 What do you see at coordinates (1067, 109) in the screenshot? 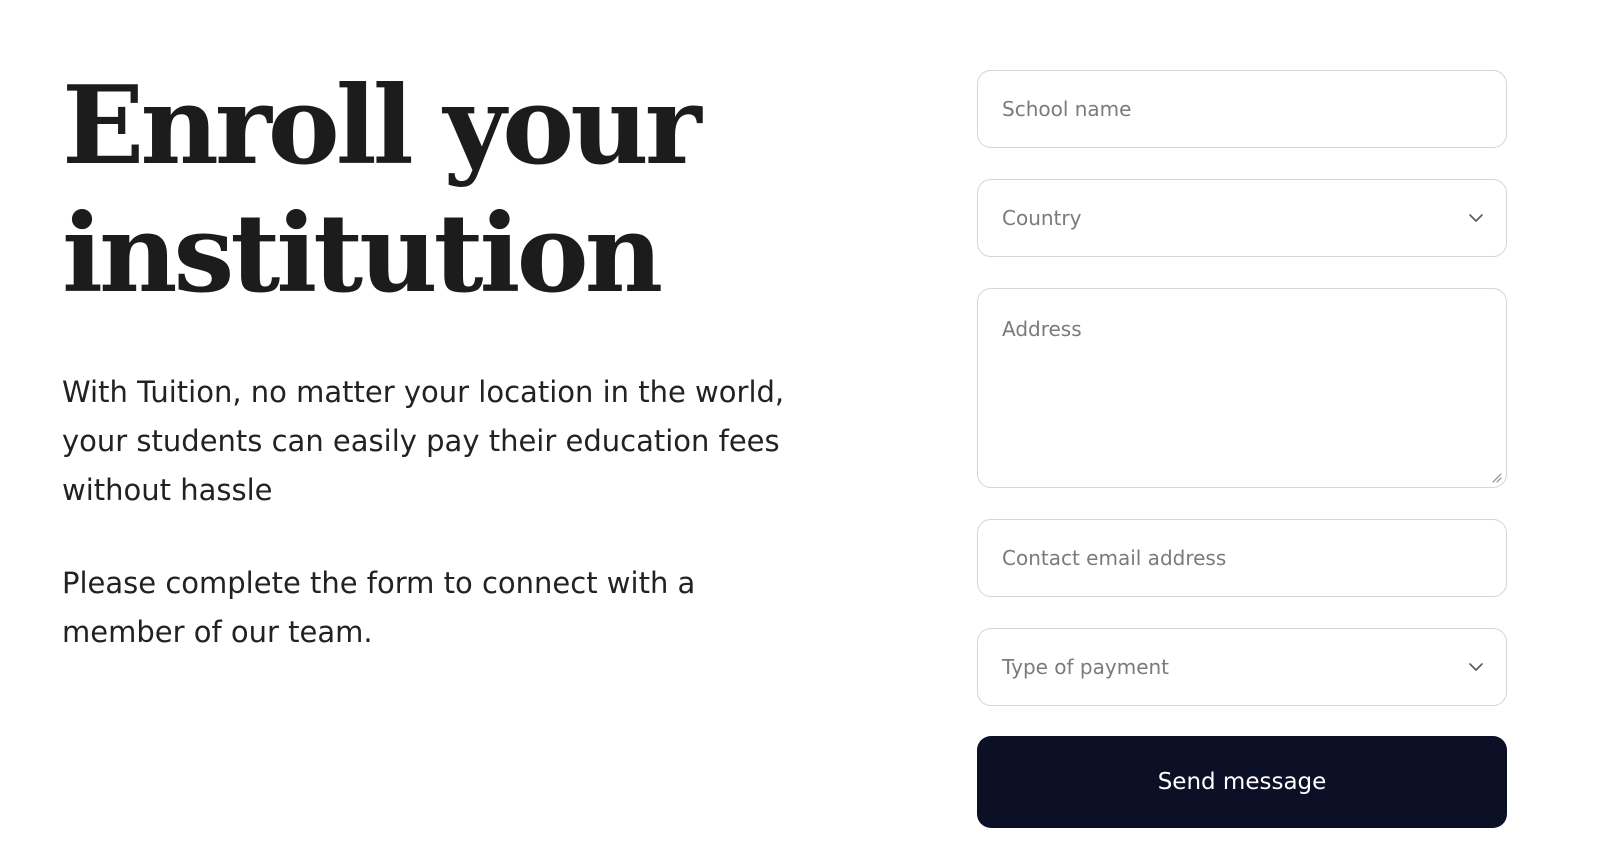
I see `school-name-placeholder: School name` at bounding box center [1067, 109].